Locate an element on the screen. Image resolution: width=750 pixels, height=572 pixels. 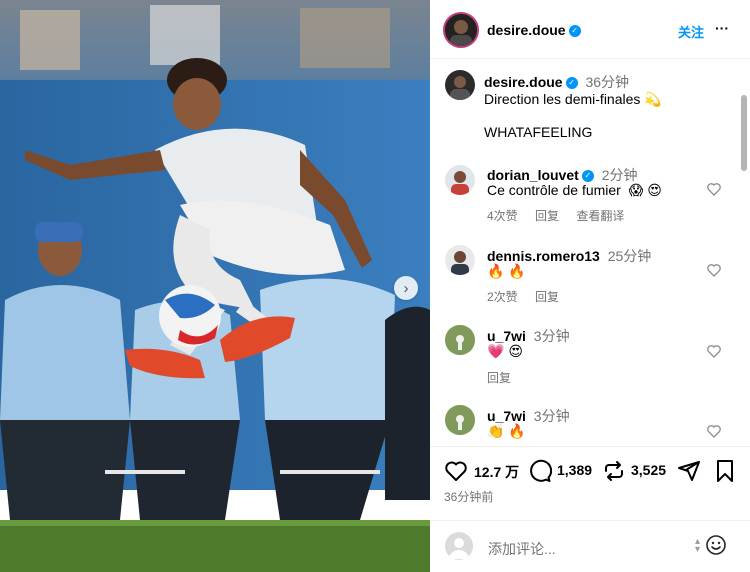
caption-author: desire.doue ✓ 36分钟 is located at coordinates (556, 82).